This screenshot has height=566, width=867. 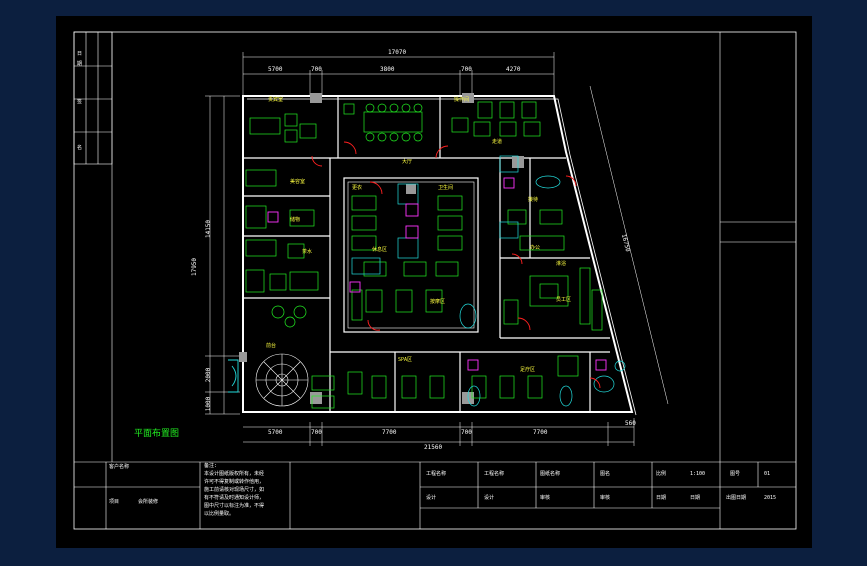 I want to click on project-value: 会所装修, so click(x=148, y=502).